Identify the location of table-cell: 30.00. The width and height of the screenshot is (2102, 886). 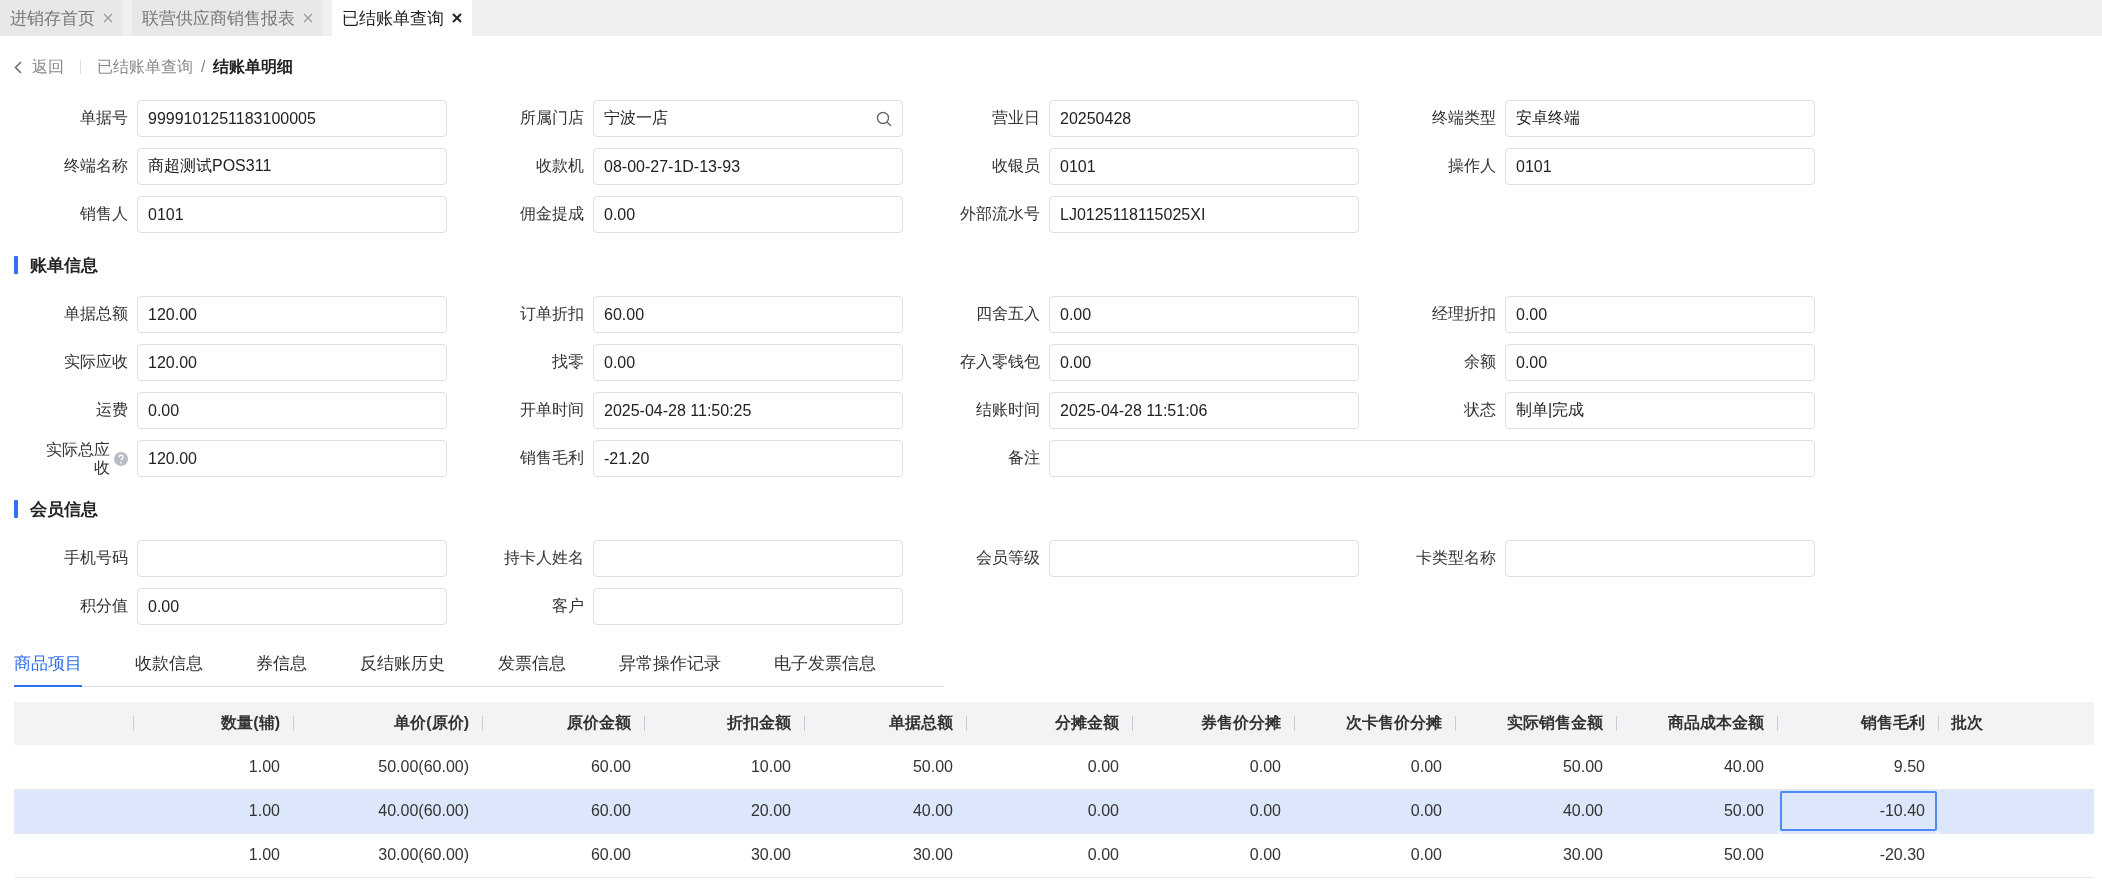
(1536, 855).